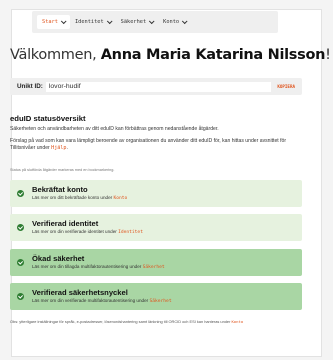 The image size is (333, 360). I want to click on nav-item-identitet: Identitet, so click(93, 22).